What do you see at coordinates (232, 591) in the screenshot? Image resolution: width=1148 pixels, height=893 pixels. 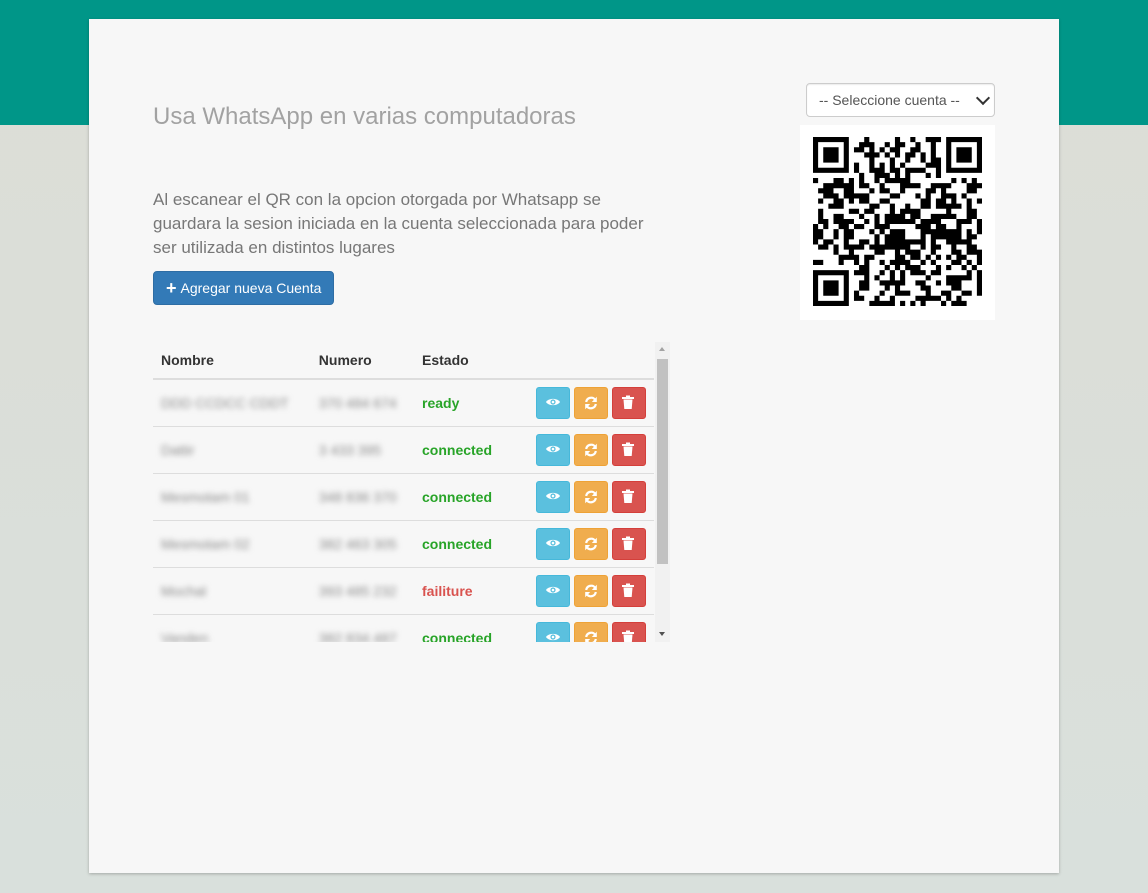 I see `cell-nombre: Mochal` at bounding box center [232, 591].